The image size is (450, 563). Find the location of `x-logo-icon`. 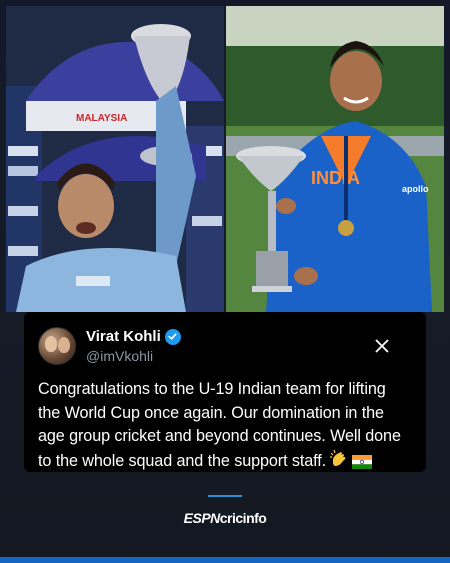

x-logo-icon is located at coordinates (382, 346).